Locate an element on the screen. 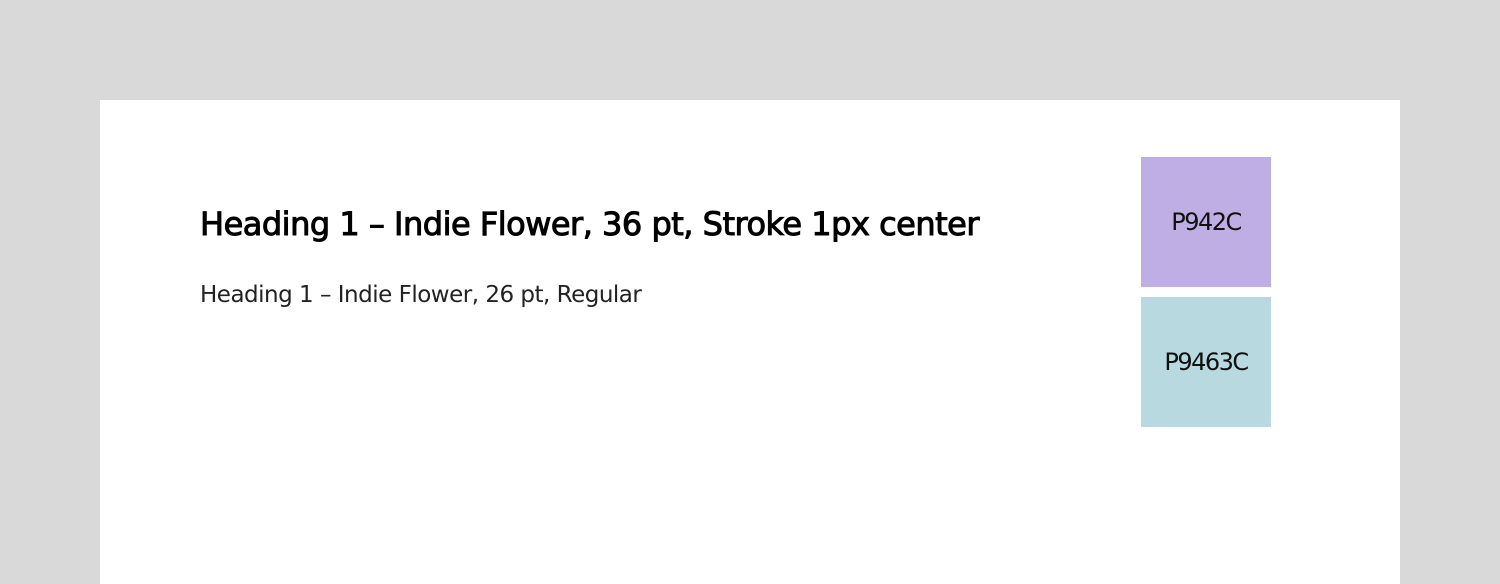  color-swatch-blue: P9463C is located at coordinates (1206, 362).